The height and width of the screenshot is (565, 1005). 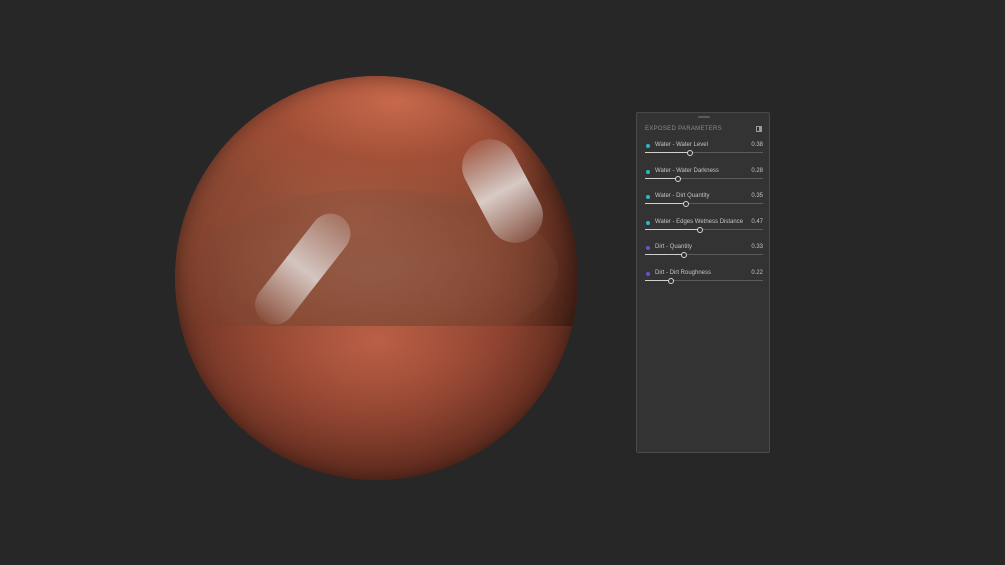 I want to click on parameter-value: 0.47, so click(x=757, y=222).